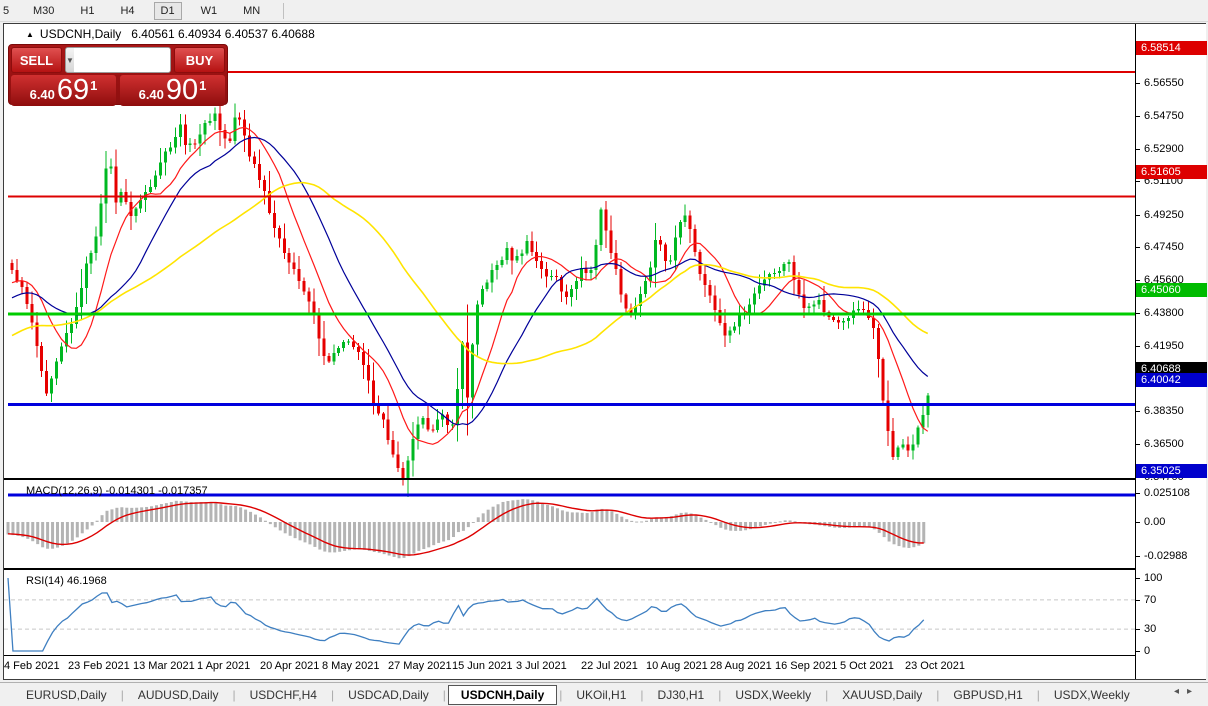  What do you see at coordinates (151, 94) in the screenshot?
I see `buy-price-base: 6.40` at bounding box center [151, 94].